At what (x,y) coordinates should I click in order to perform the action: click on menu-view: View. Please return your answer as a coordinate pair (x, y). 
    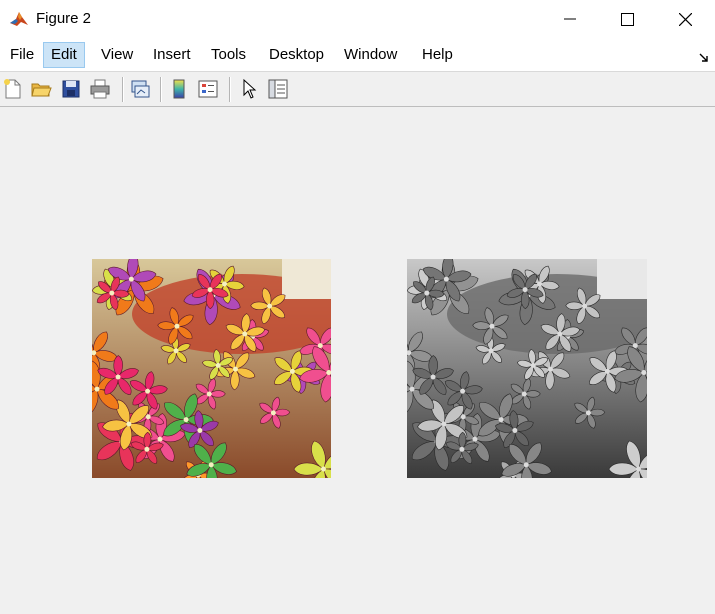
    Looking at the image, I should click on (117, 55).